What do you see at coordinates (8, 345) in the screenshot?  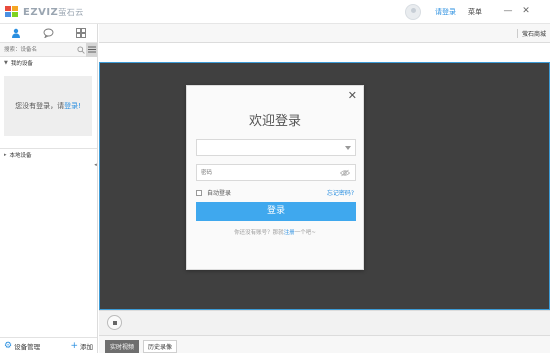 I see `gear-icon: ⚙` at bounding box center [8, 345].